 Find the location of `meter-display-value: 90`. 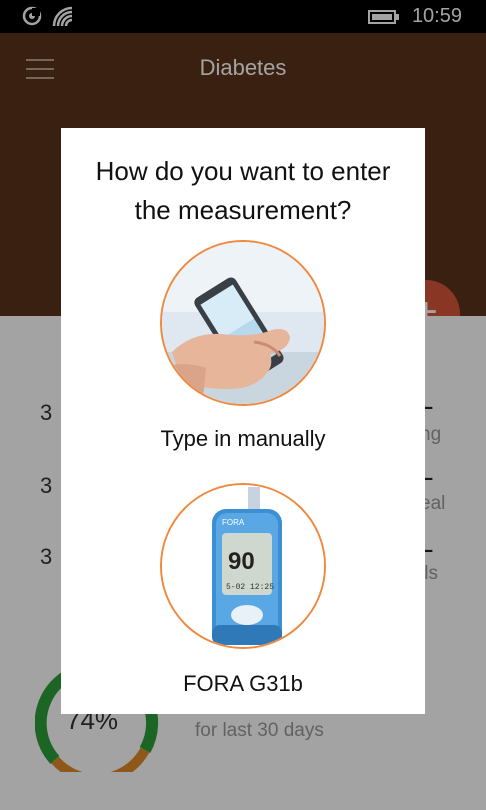

meter-display-value: 90 is located at coordinates (241, 561).